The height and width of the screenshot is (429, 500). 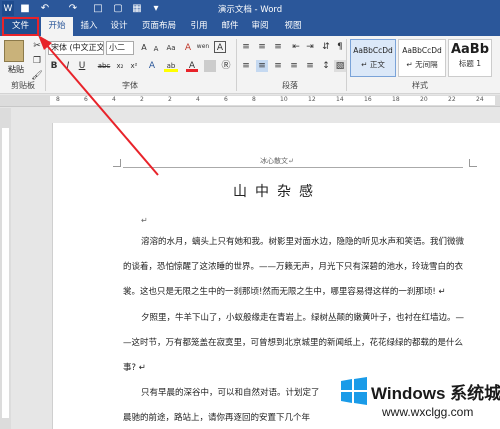 I want to click on style-normal: AaBbCcDd ↵ 正文, so click(x=373, y=58).